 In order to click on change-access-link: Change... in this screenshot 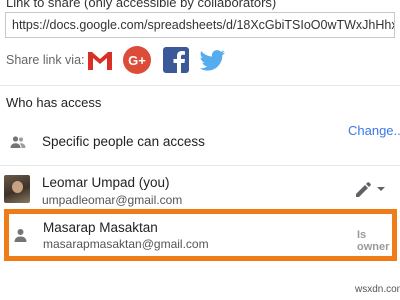, I will do `click(374, 130)`.